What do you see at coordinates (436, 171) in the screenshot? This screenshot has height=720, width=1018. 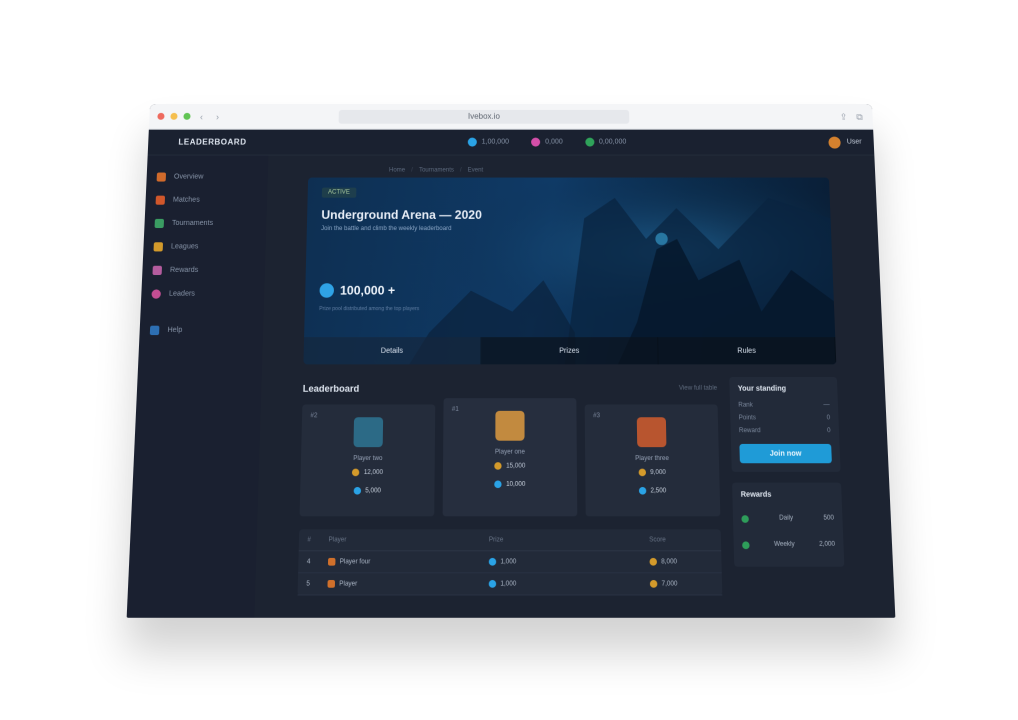 I see `breadcrumb-item: Tournaments` at bounding box center [436, 171].